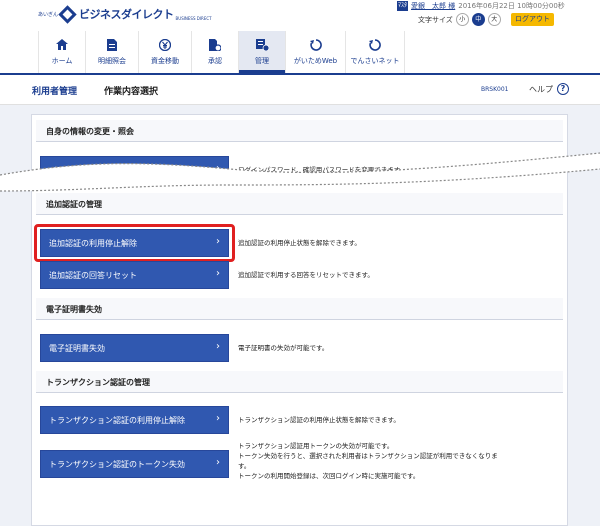 The height and width of the screenshot is (526, 600). I want to click on logo-text: ビジネスダイレクト, so click(126, 14).